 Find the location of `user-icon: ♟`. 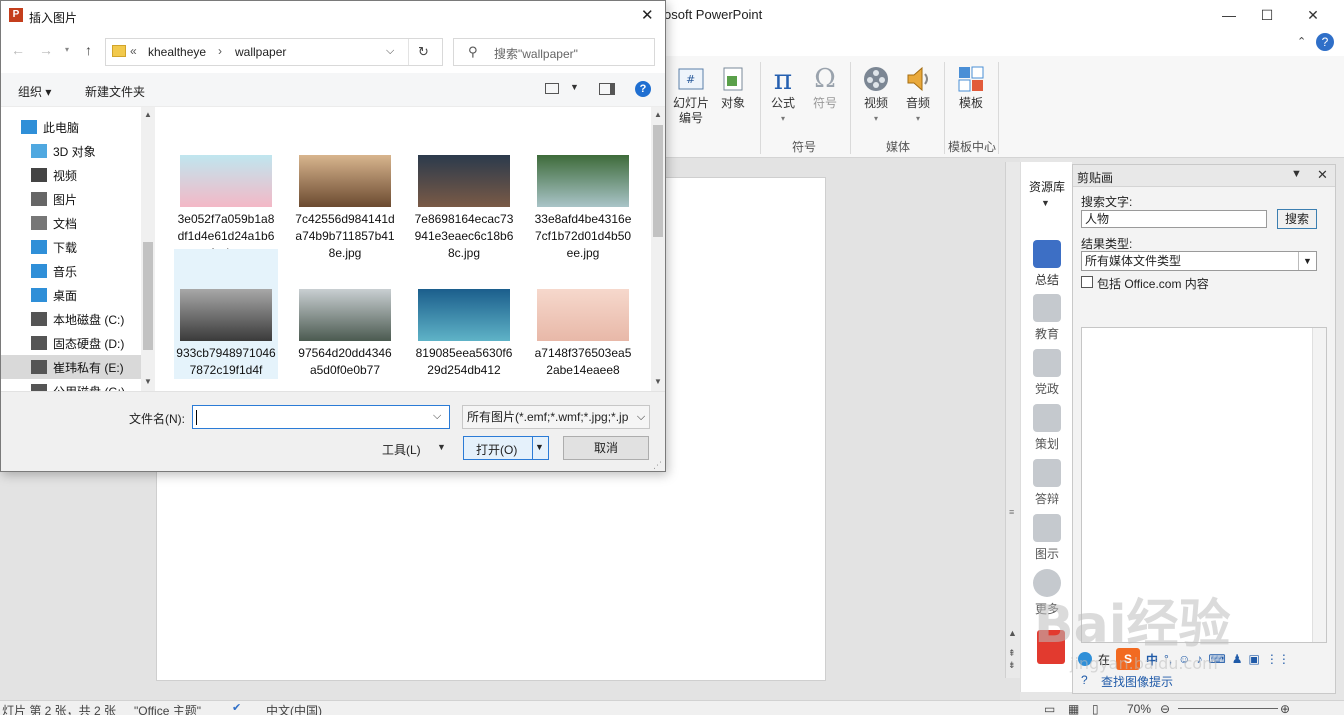

user-icon: ♟ is located at coordinates (1237, 659).